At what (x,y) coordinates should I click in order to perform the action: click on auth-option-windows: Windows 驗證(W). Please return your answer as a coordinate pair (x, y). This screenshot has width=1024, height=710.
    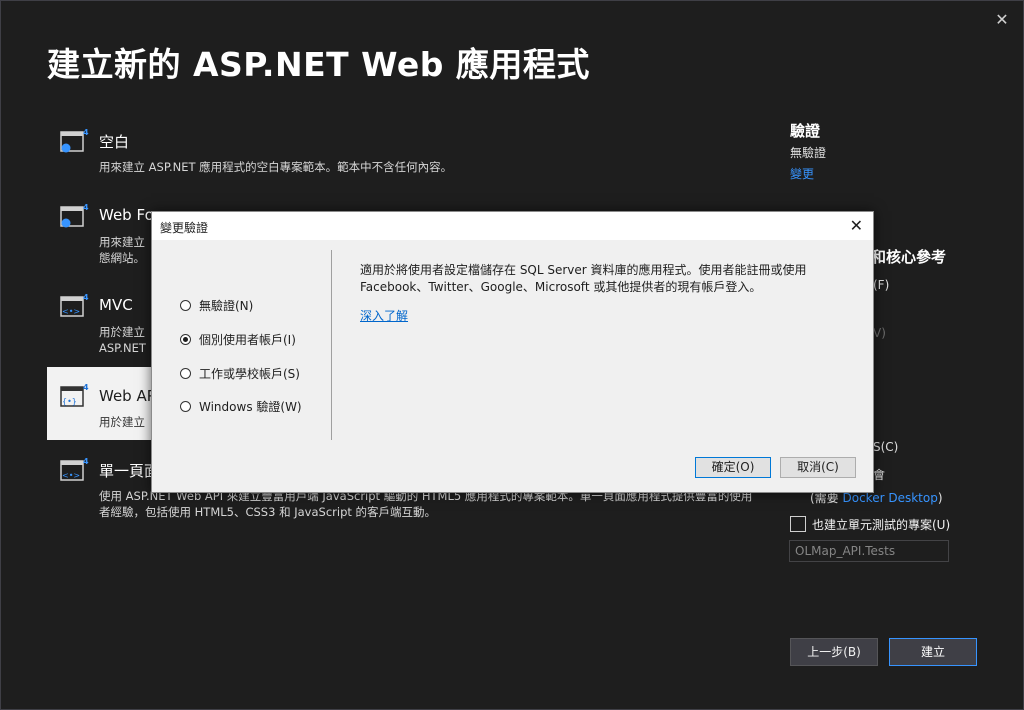
    Looking at the image, I should click on (241, 406).